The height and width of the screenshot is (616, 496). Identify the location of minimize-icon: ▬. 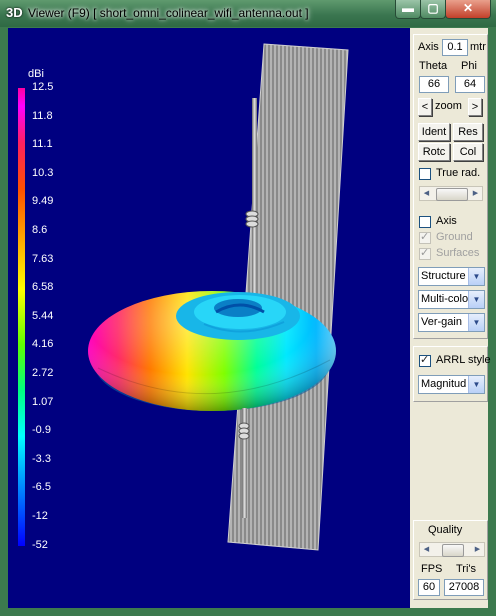
(408, 8).